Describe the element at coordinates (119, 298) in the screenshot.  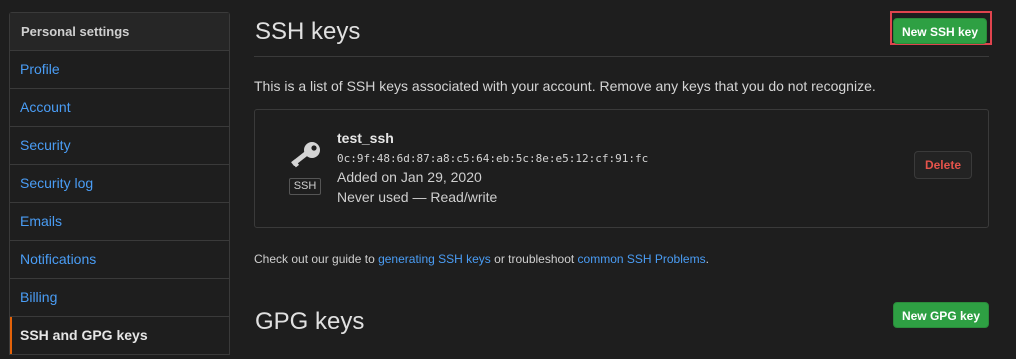
I see `sidebar-item-billing: Billing` at that location.